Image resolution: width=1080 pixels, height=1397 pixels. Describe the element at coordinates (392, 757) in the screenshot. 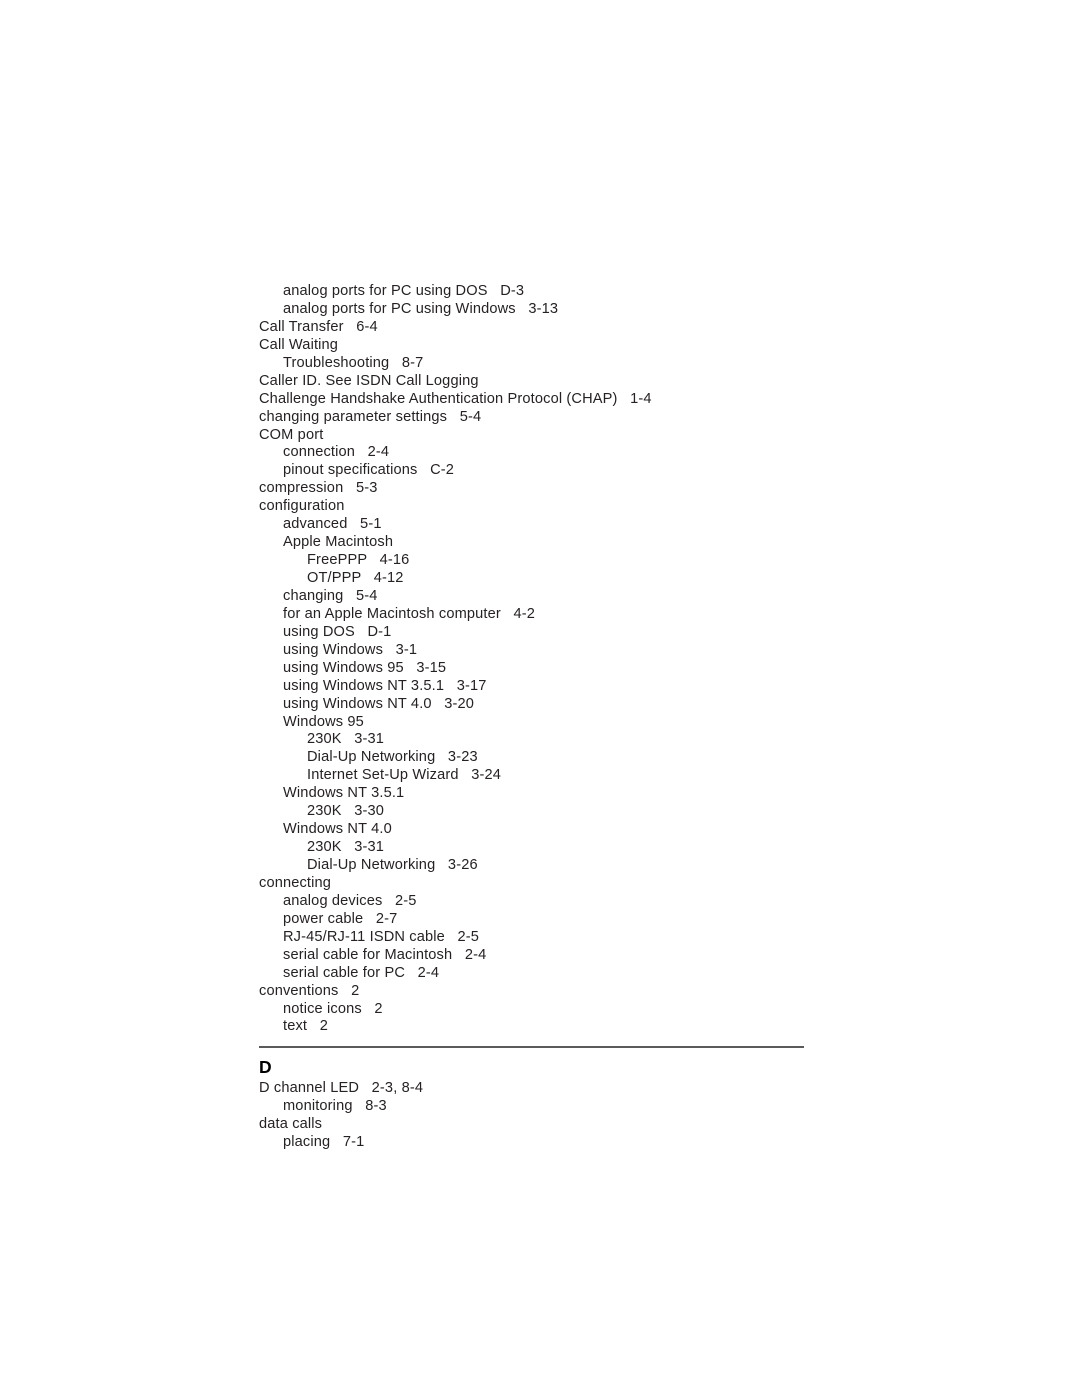

I see `index-entry: Dial-Up Networking 3-23` at that location.